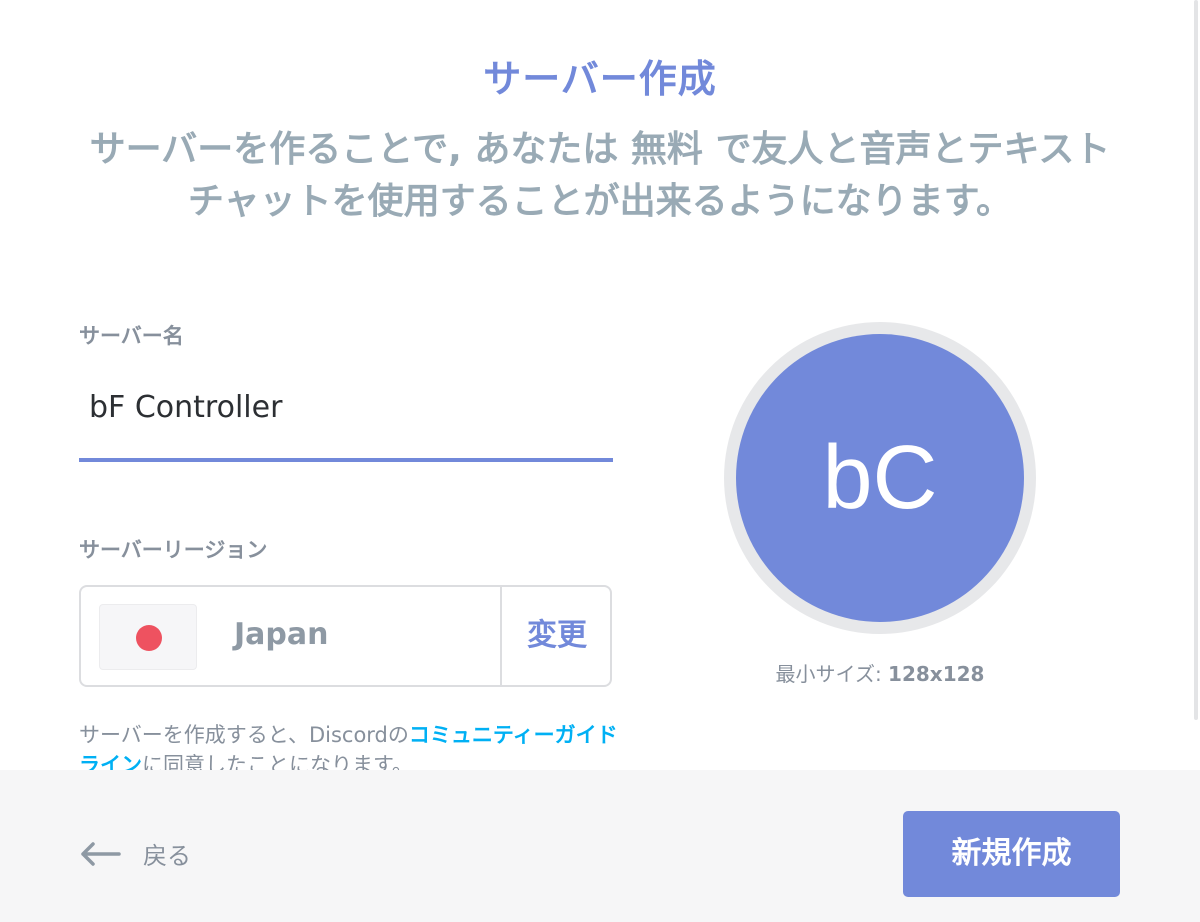 The height and width of the screenshot is (922, 1200). Describe the element at coordinates (277, 761) in the screenshot. I see `terms-suffix: に同意したことになります。` at that location.